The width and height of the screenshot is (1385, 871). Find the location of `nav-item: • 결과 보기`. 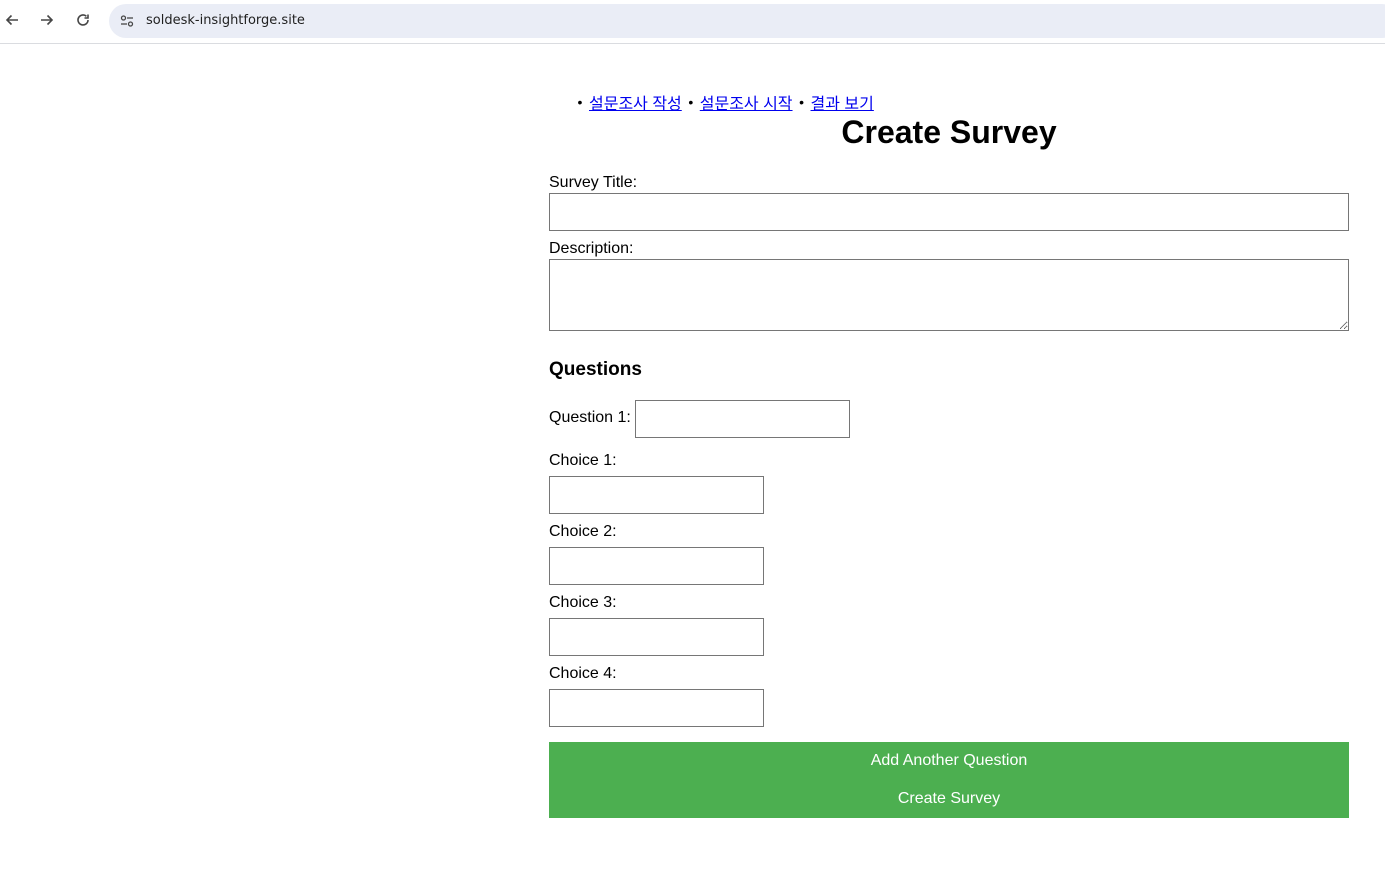

nav-item: • 결과 보기 is located at coordinates (833, 102).